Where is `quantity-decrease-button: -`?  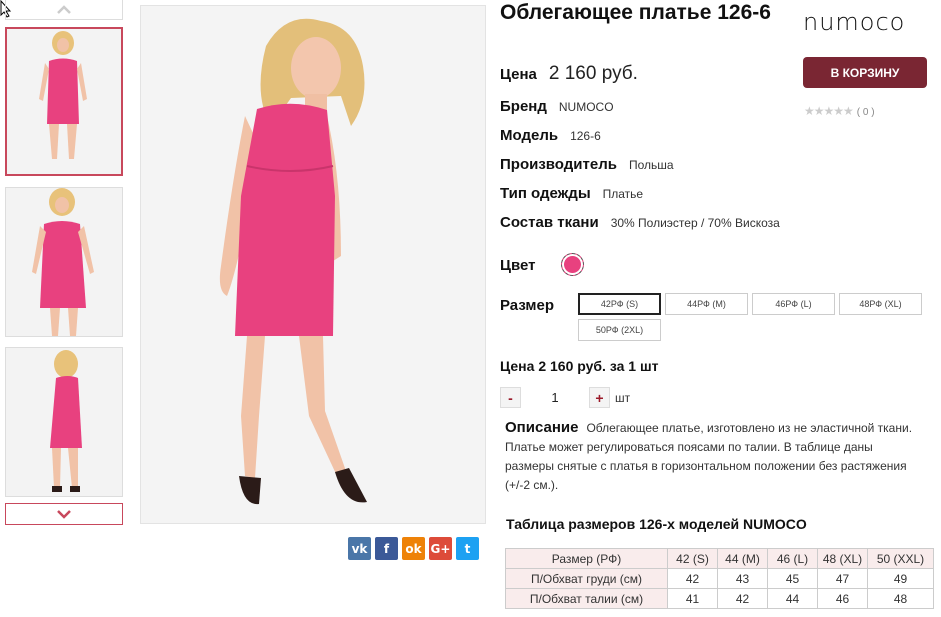 quantity-decrease-button: - is located at coordinates (510, 397).